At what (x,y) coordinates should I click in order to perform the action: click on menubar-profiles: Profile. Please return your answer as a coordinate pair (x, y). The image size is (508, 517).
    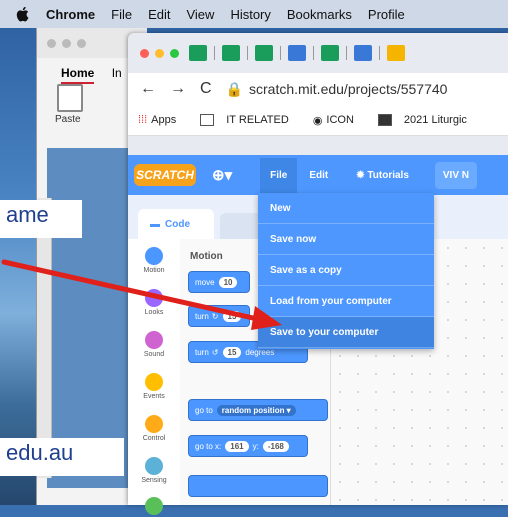
    Looking at the image, I should click on (386, 14).